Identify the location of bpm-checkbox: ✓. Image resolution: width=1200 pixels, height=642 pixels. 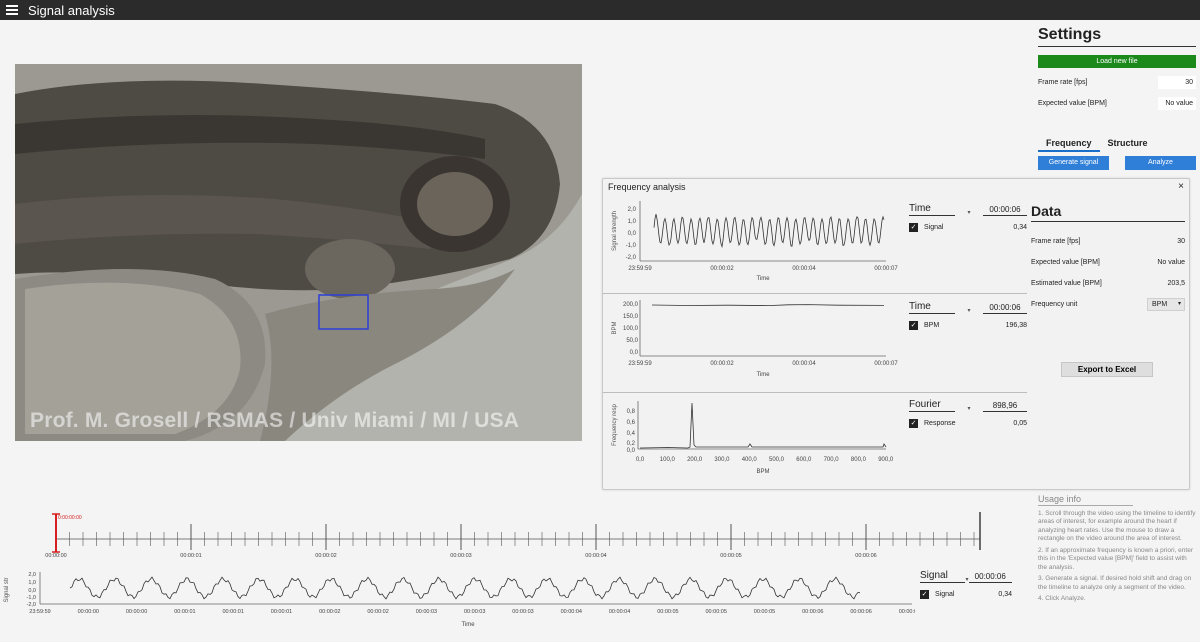
(913, 325).